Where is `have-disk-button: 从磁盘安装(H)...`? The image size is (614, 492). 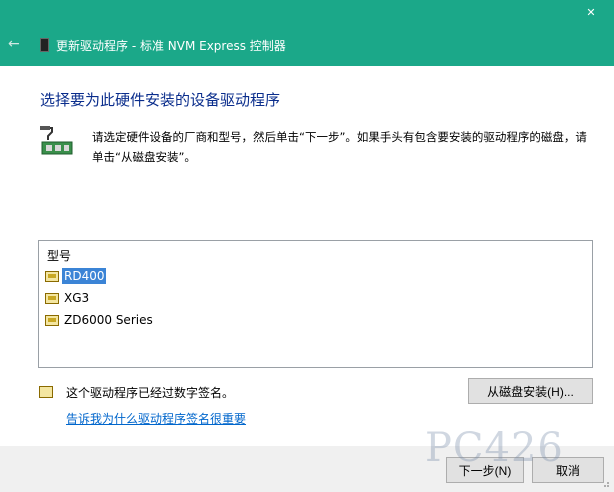 have-disk-button: 从磁盘安装(H)... is located at coordinates (530, 391).